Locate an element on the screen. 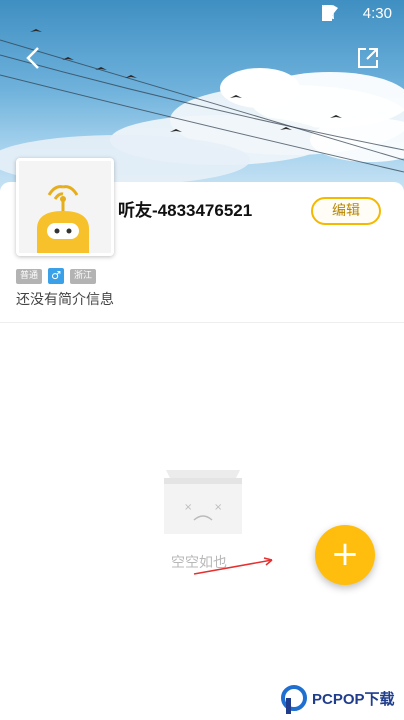 The height and width of the screenshot is (720, 404). share-button is located at coordinates (368, 58).